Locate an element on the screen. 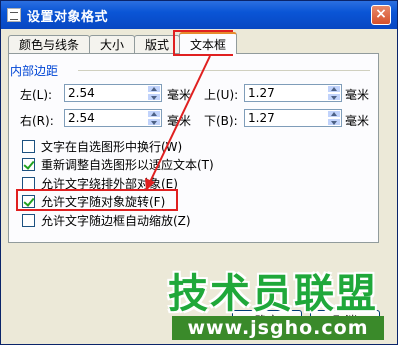 Image resolution: width=400 pixels, height=347 pixels. option-label: 文字在自选图形中换行(W) is located at coordinates (112, 146).